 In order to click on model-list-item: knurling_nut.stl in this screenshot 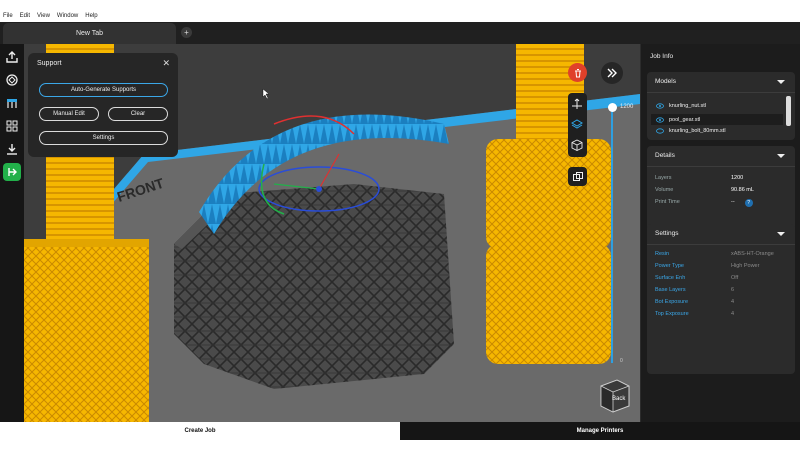, I will do `click(717, 105)`.